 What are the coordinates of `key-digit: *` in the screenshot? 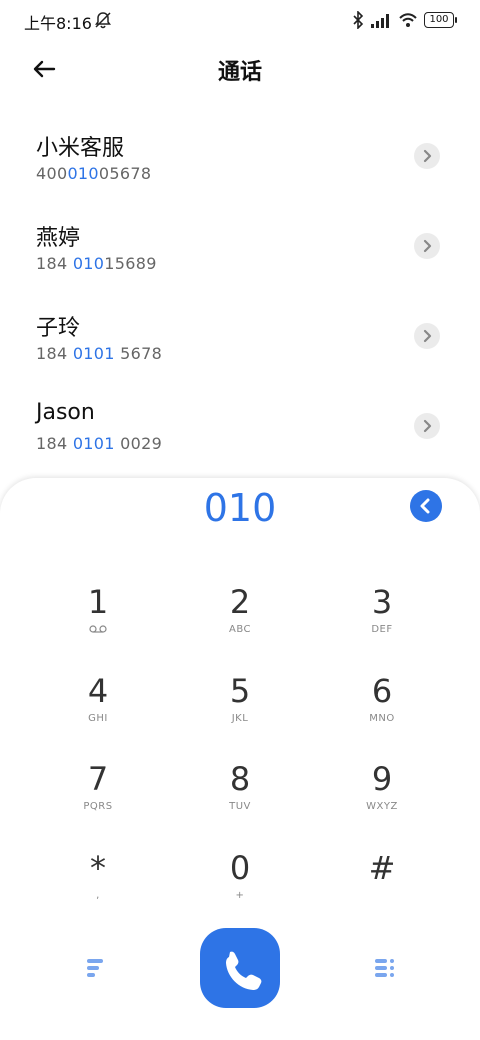 It's located at (98, 868).